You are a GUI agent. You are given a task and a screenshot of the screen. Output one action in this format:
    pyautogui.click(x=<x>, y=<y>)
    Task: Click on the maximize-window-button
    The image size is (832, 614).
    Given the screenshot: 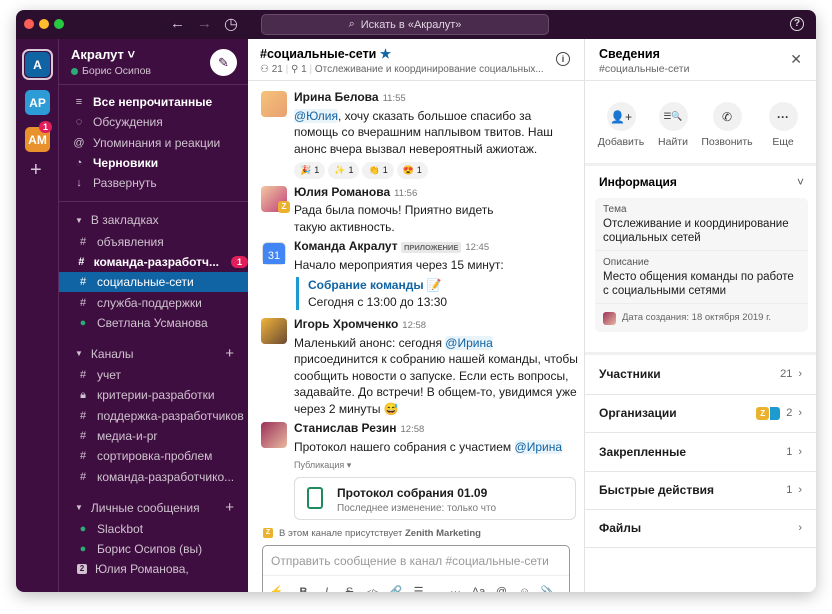 What is the action you would take?
    pyautogui.click(x=59, y=24)
    